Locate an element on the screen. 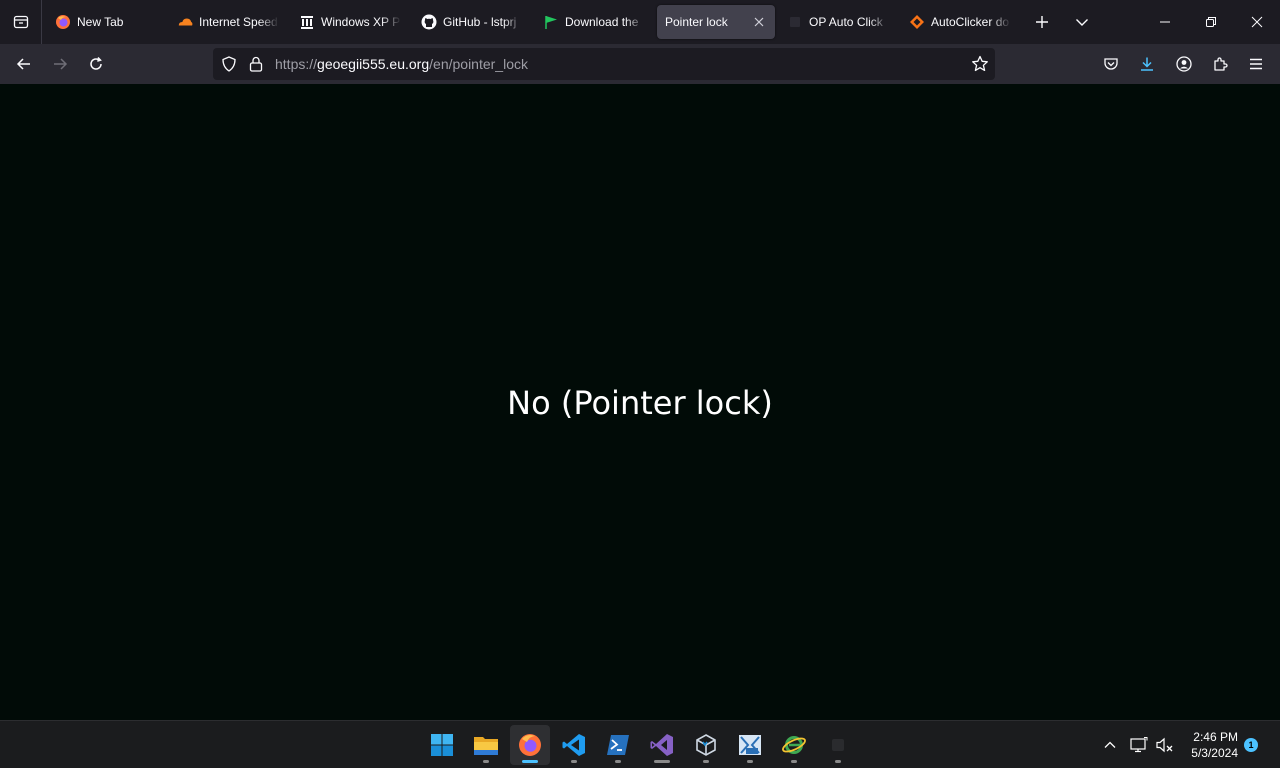 The image size is (1280, 768). reload-icon is located at coordinates (96, 63).